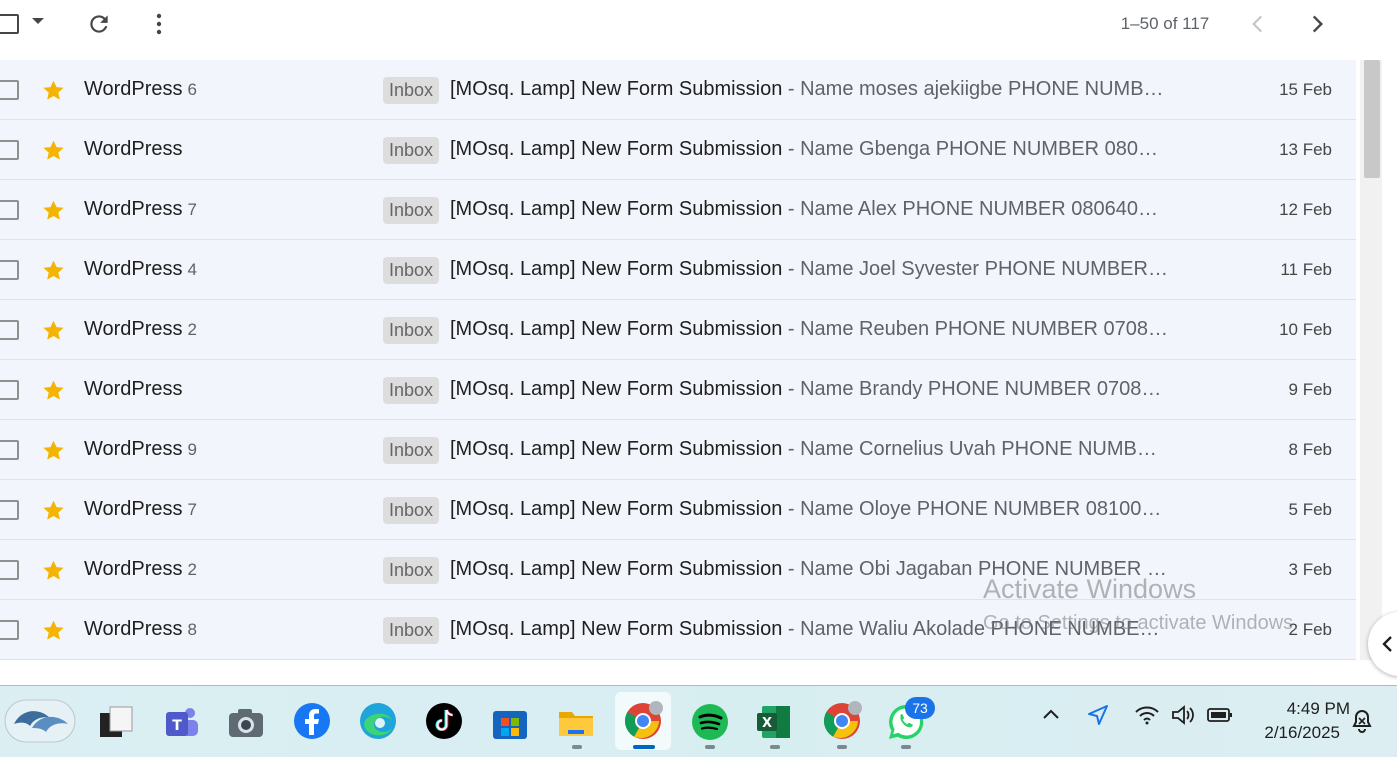 This screenshot has height=757, width=1397. Describe the element at coordinates (1258, 24) in the screenshot. I see `newer-page-chevron-left-icon` at that location.